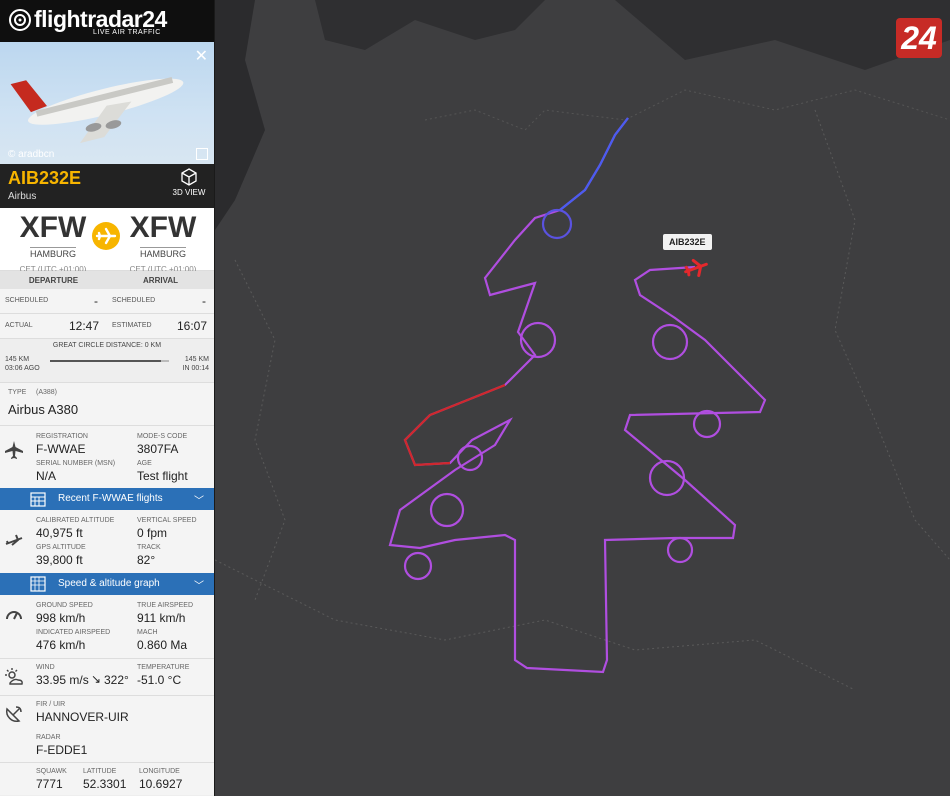 This screenshot has width=950, height=796. Describe the element at coordinates (96, 301) in the screenshot. I see `scheduled-dep-value: -` at that location.